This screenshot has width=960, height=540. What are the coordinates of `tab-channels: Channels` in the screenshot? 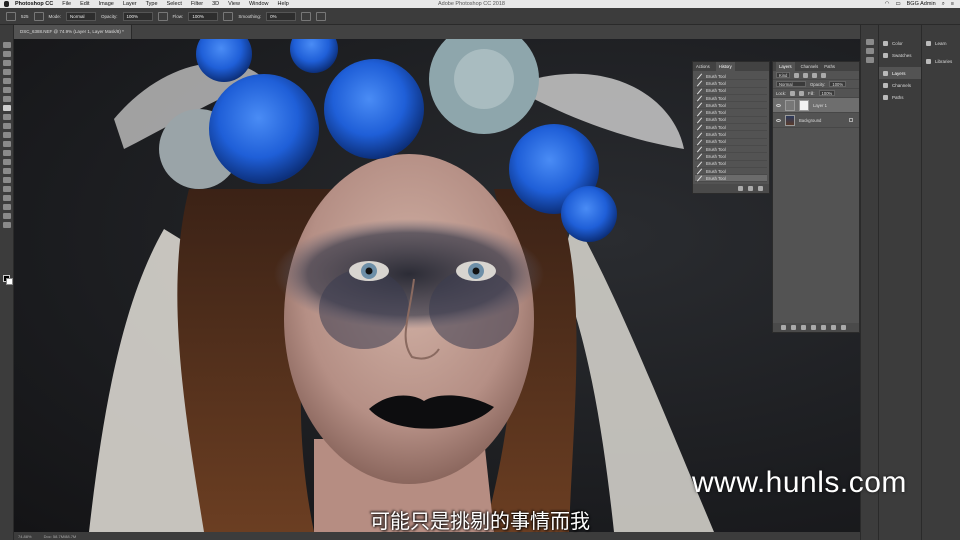 It's located at (810, 66).